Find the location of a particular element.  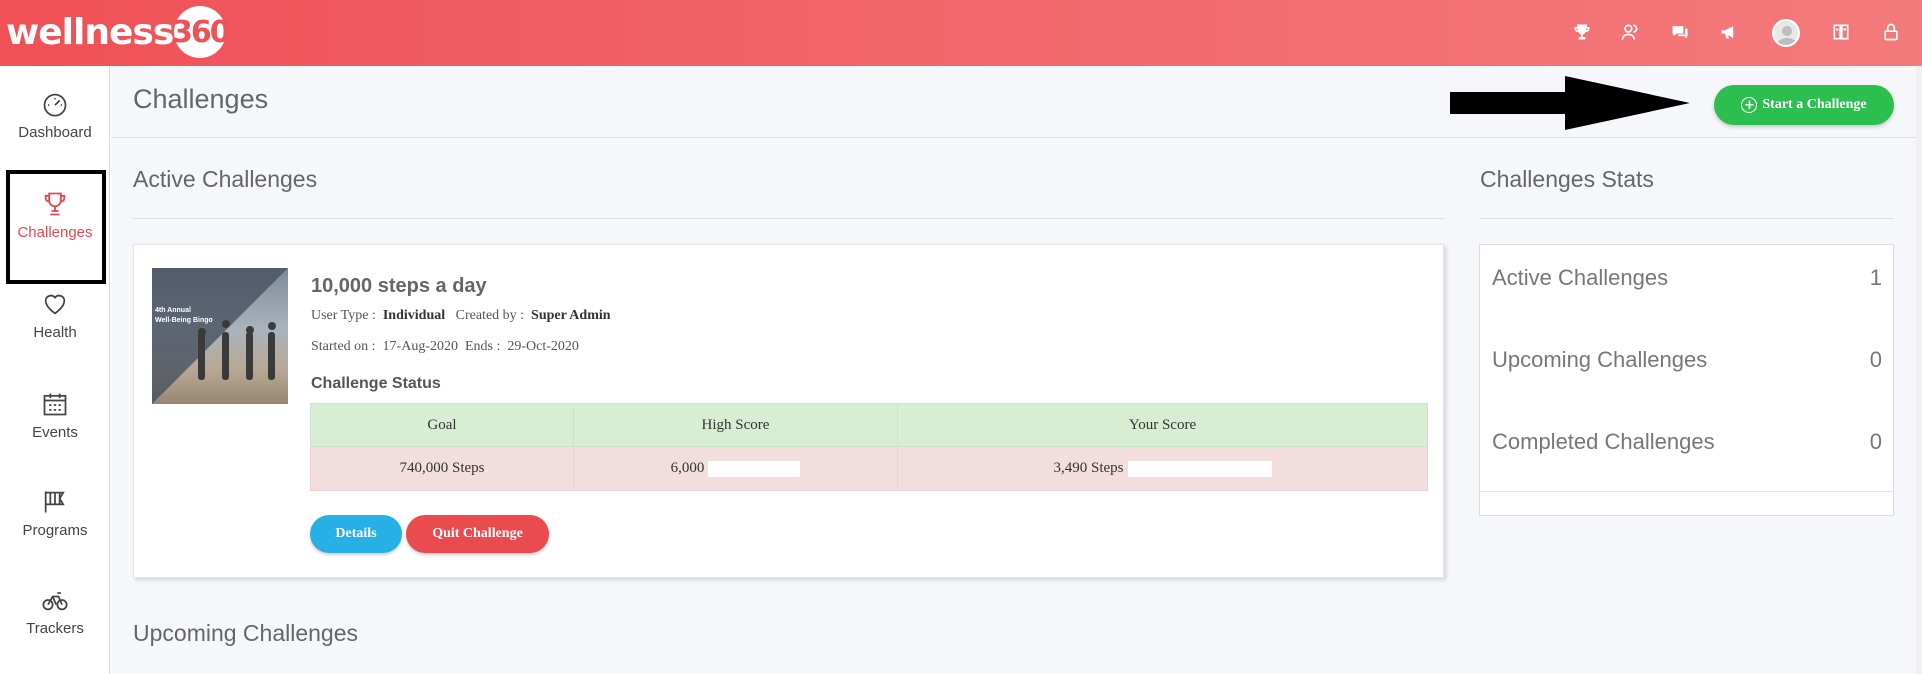

stats-label: Upcoming Challenges is located at coordinates (1600, 359).